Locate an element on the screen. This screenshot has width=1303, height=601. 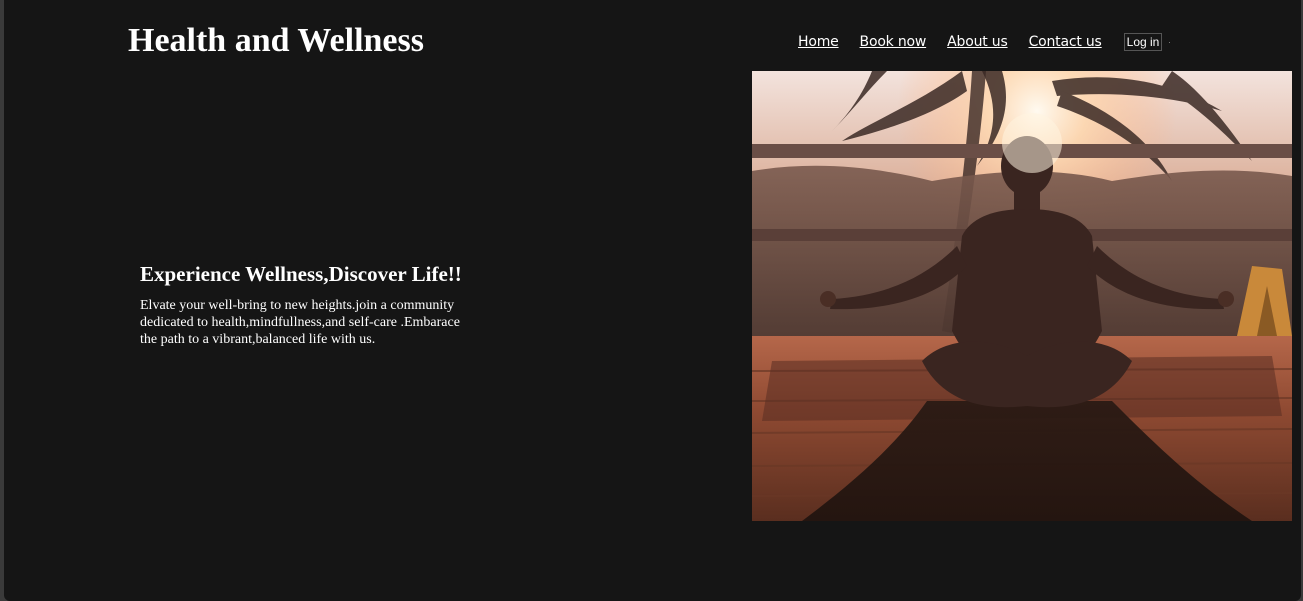
login-button: Log in is located at coordinates (1143, 42).